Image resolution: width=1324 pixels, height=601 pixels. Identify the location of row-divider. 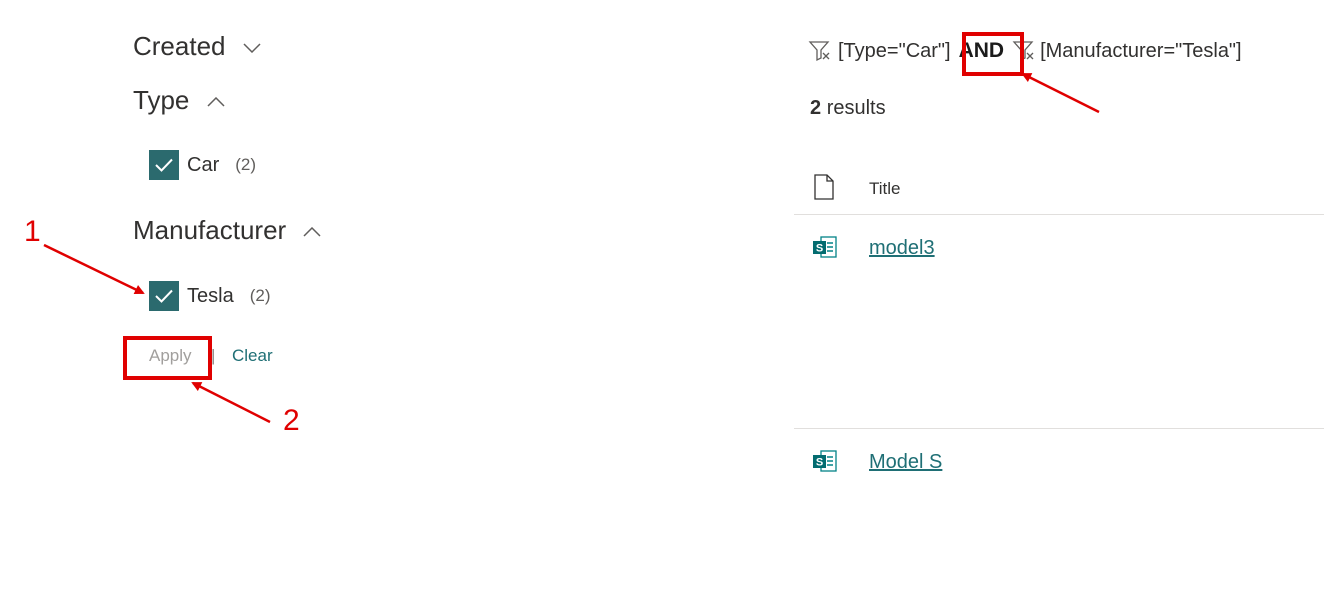
(1059, 428).